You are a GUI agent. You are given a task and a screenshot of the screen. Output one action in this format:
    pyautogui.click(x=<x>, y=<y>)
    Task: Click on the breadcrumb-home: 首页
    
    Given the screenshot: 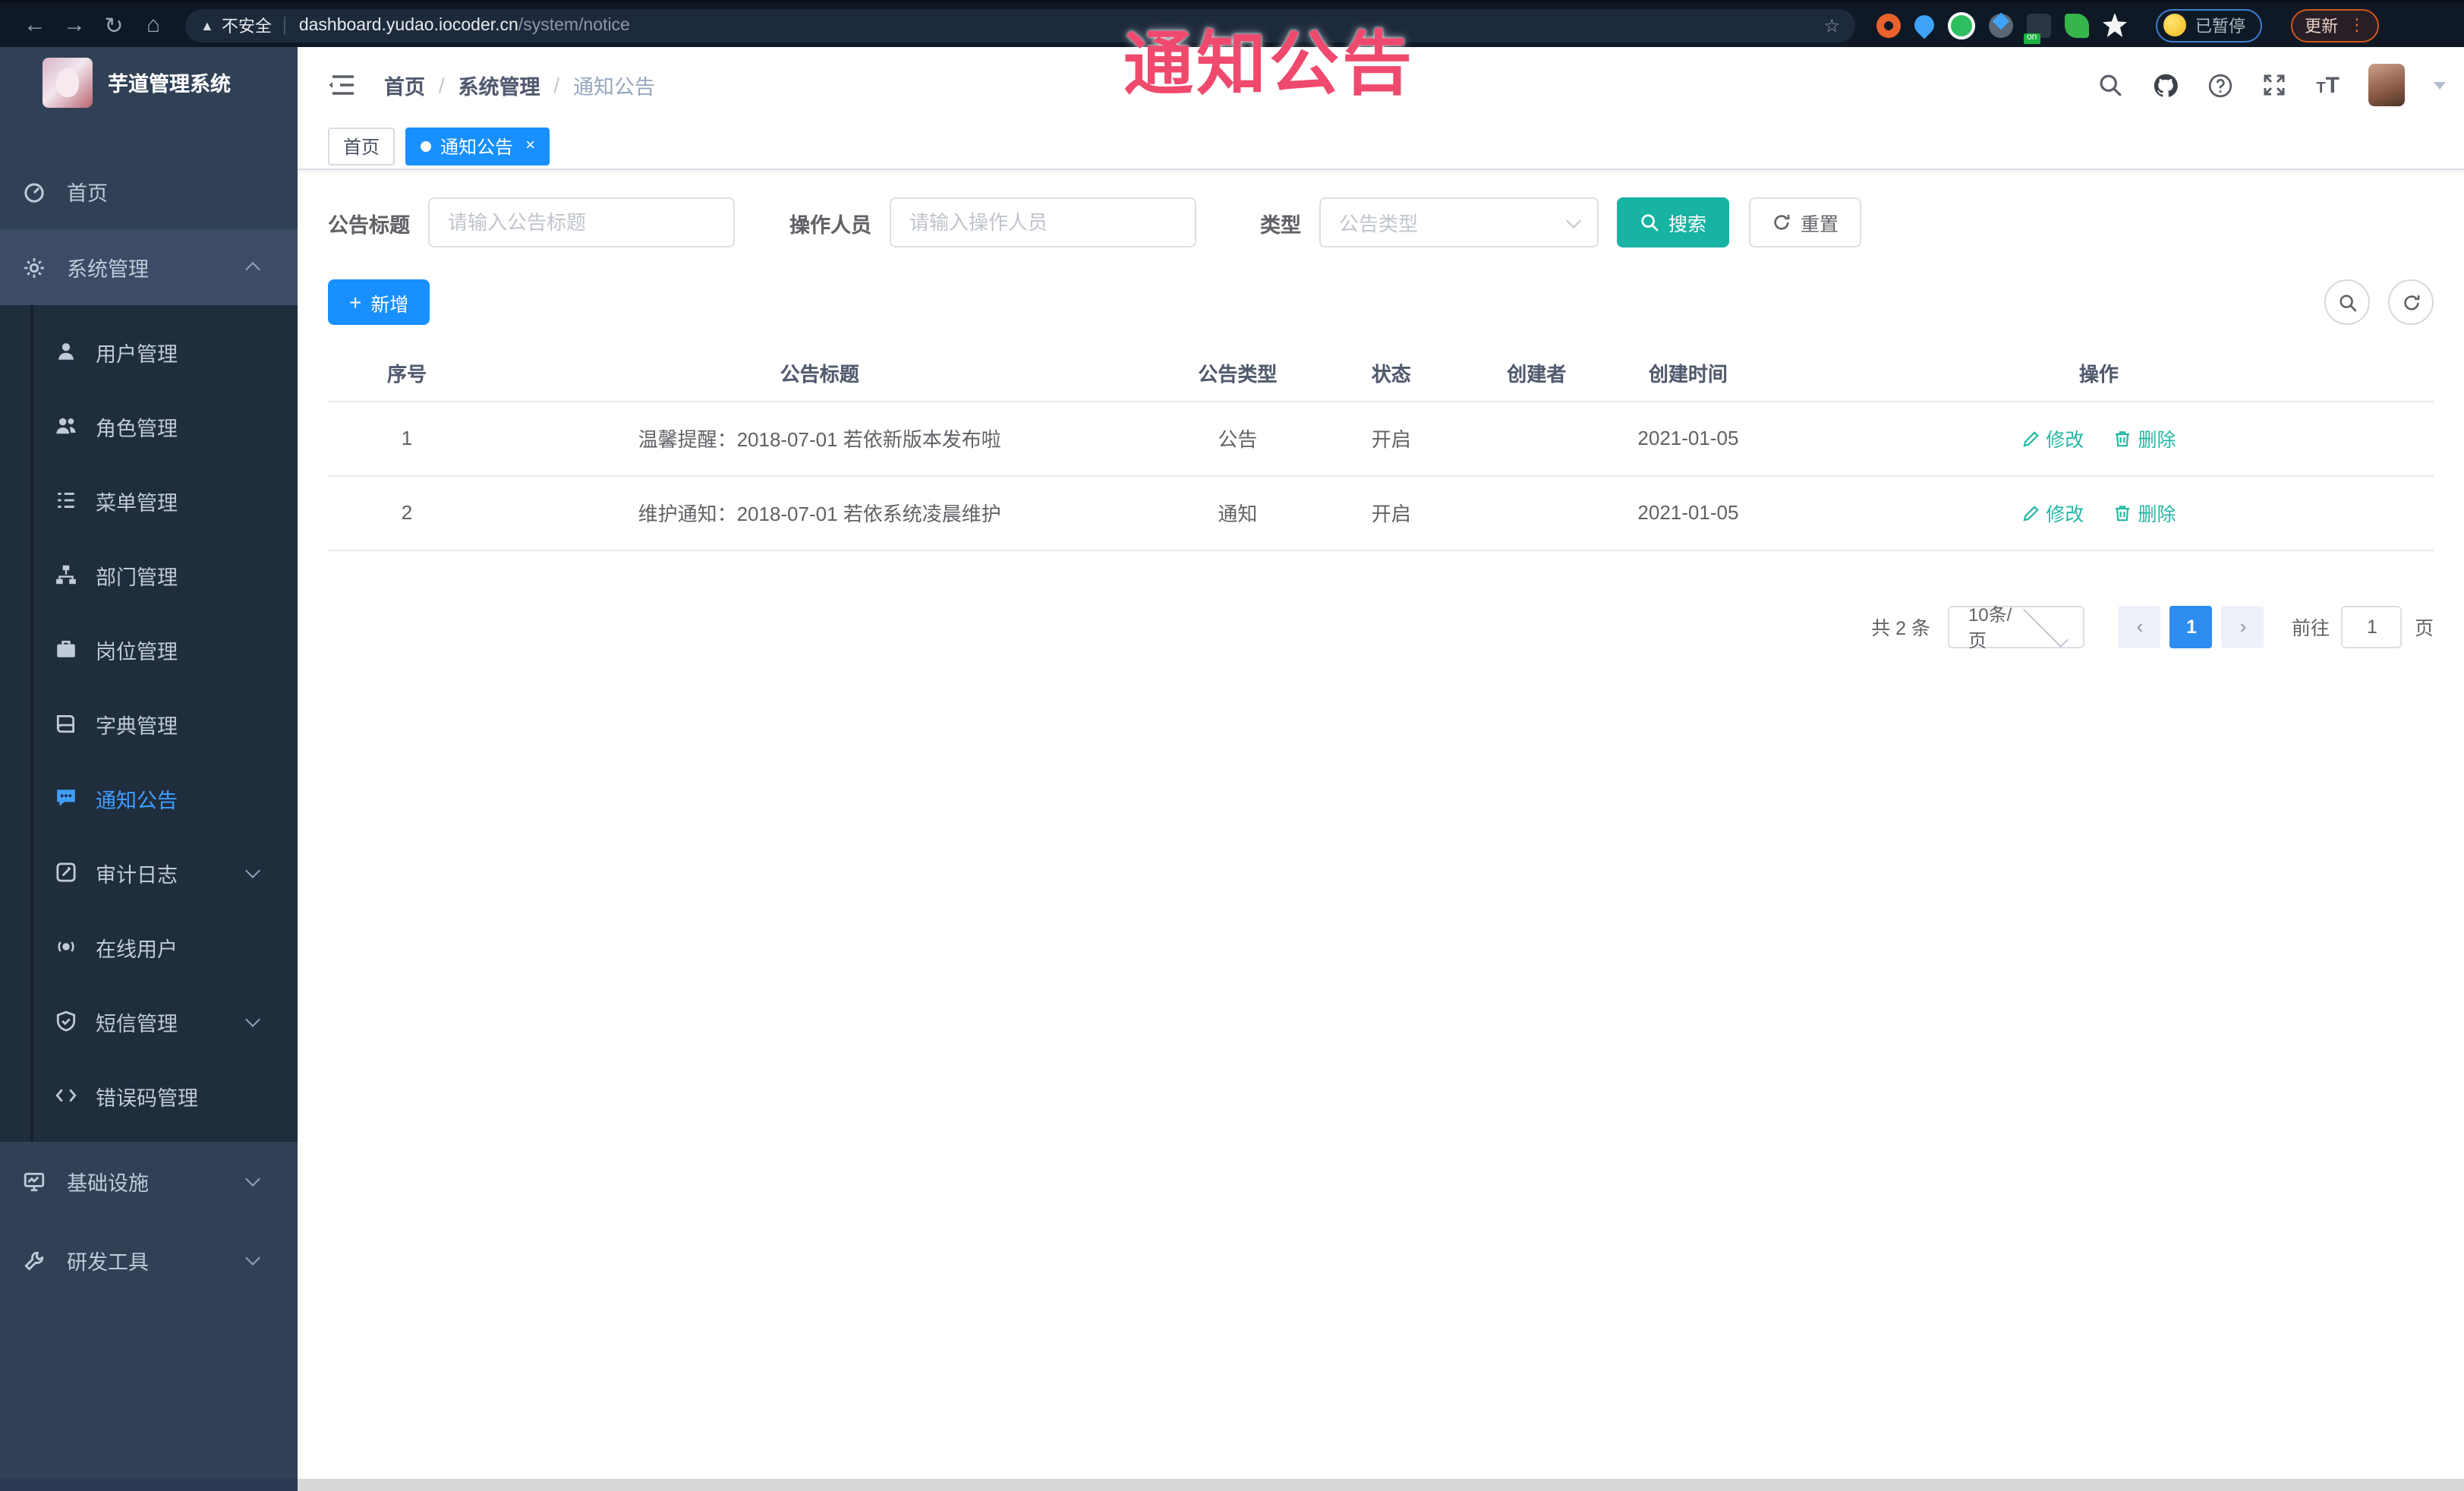 What is the action you would take?
    pyautogui.click(x=404, y=85)
    